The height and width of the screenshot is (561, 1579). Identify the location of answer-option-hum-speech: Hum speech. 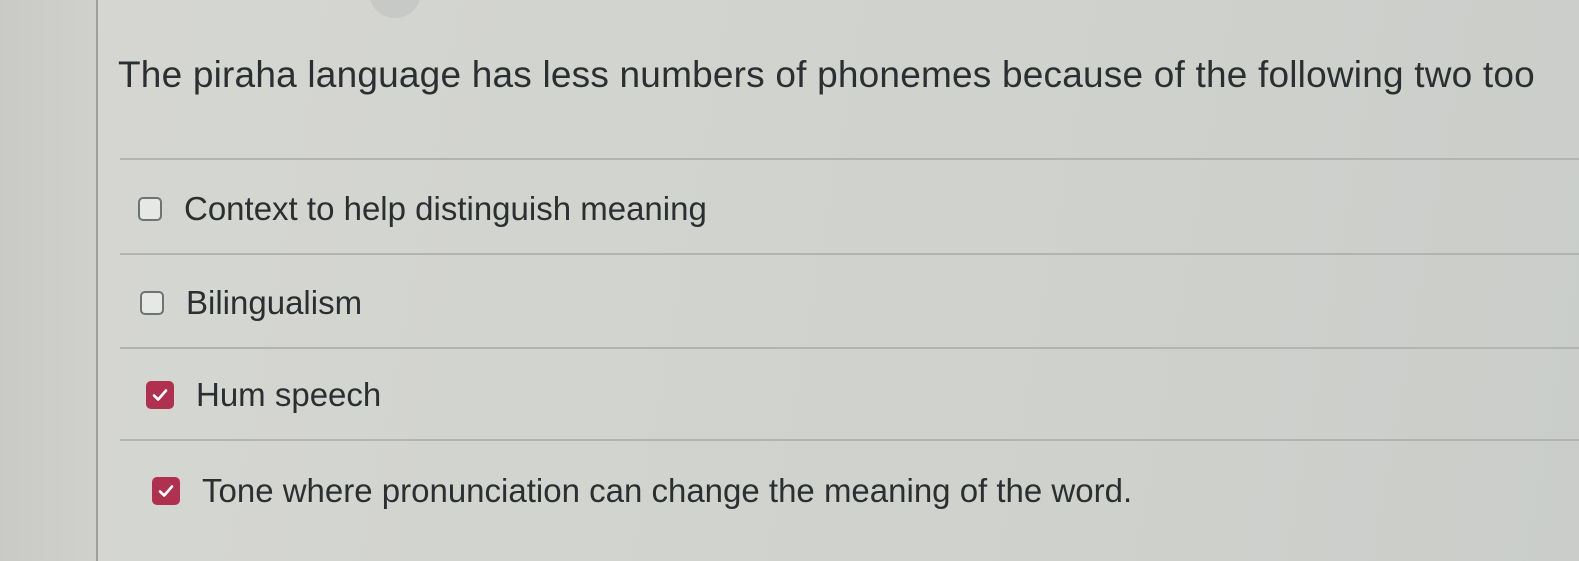
(263, 395).